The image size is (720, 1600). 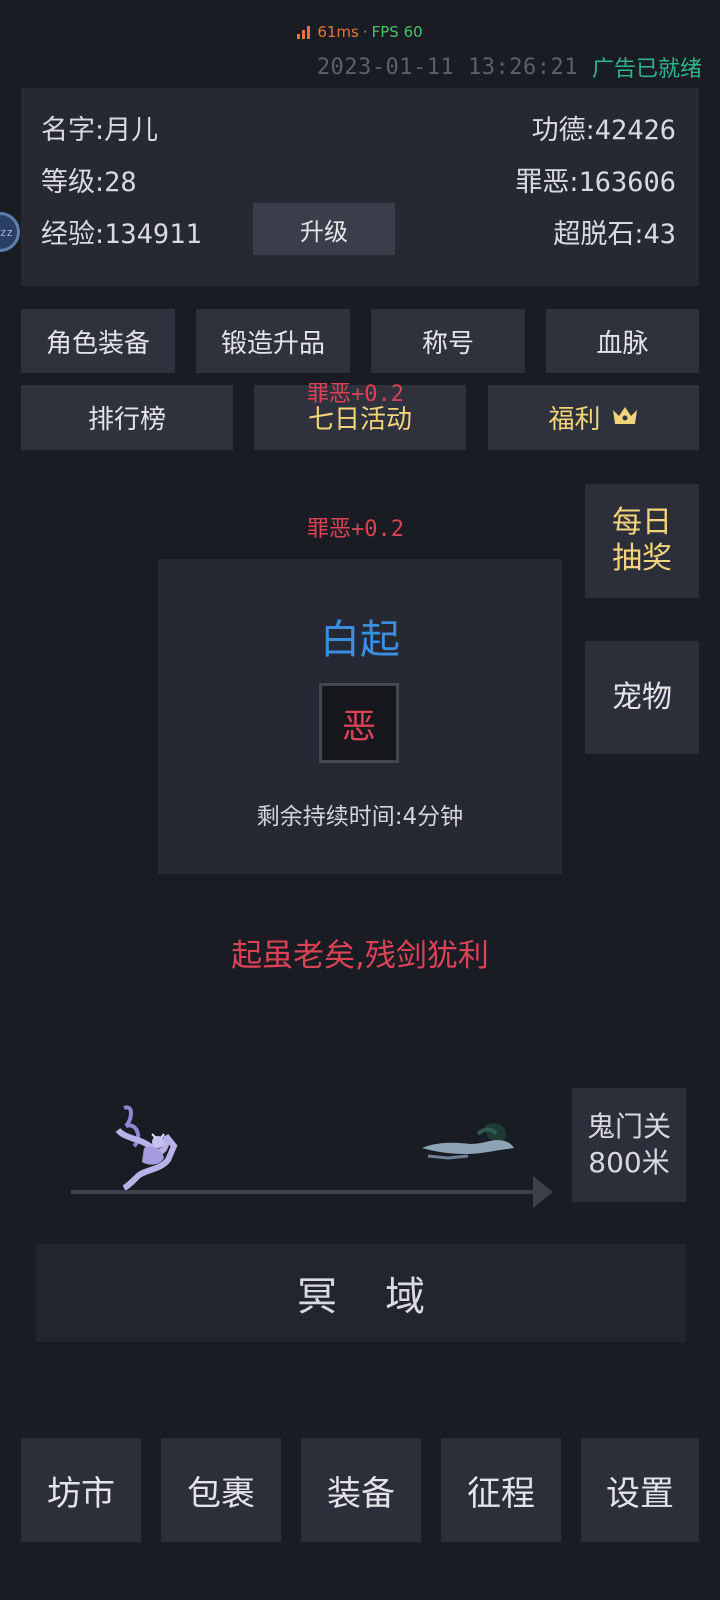 What do you see at coordinates (397, 32) in the screenshot?
I see `fps-value: FPS 60` at bounding box center [397, 32].